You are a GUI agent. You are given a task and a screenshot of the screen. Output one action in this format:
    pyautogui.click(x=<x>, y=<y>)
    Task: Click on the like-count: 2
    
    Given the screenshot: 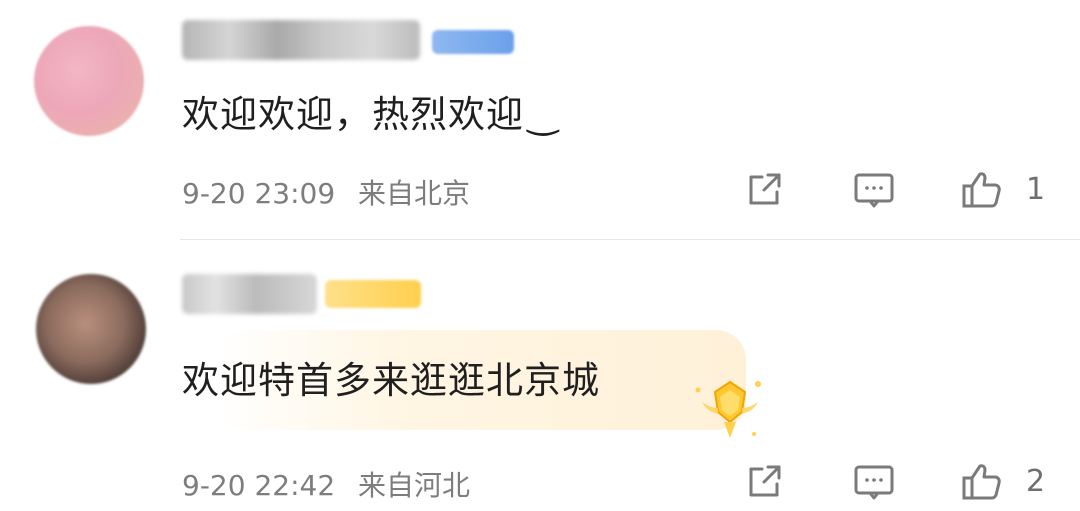 What is the action you would take?
    pyautogui.click(x=1036, y=481)
    